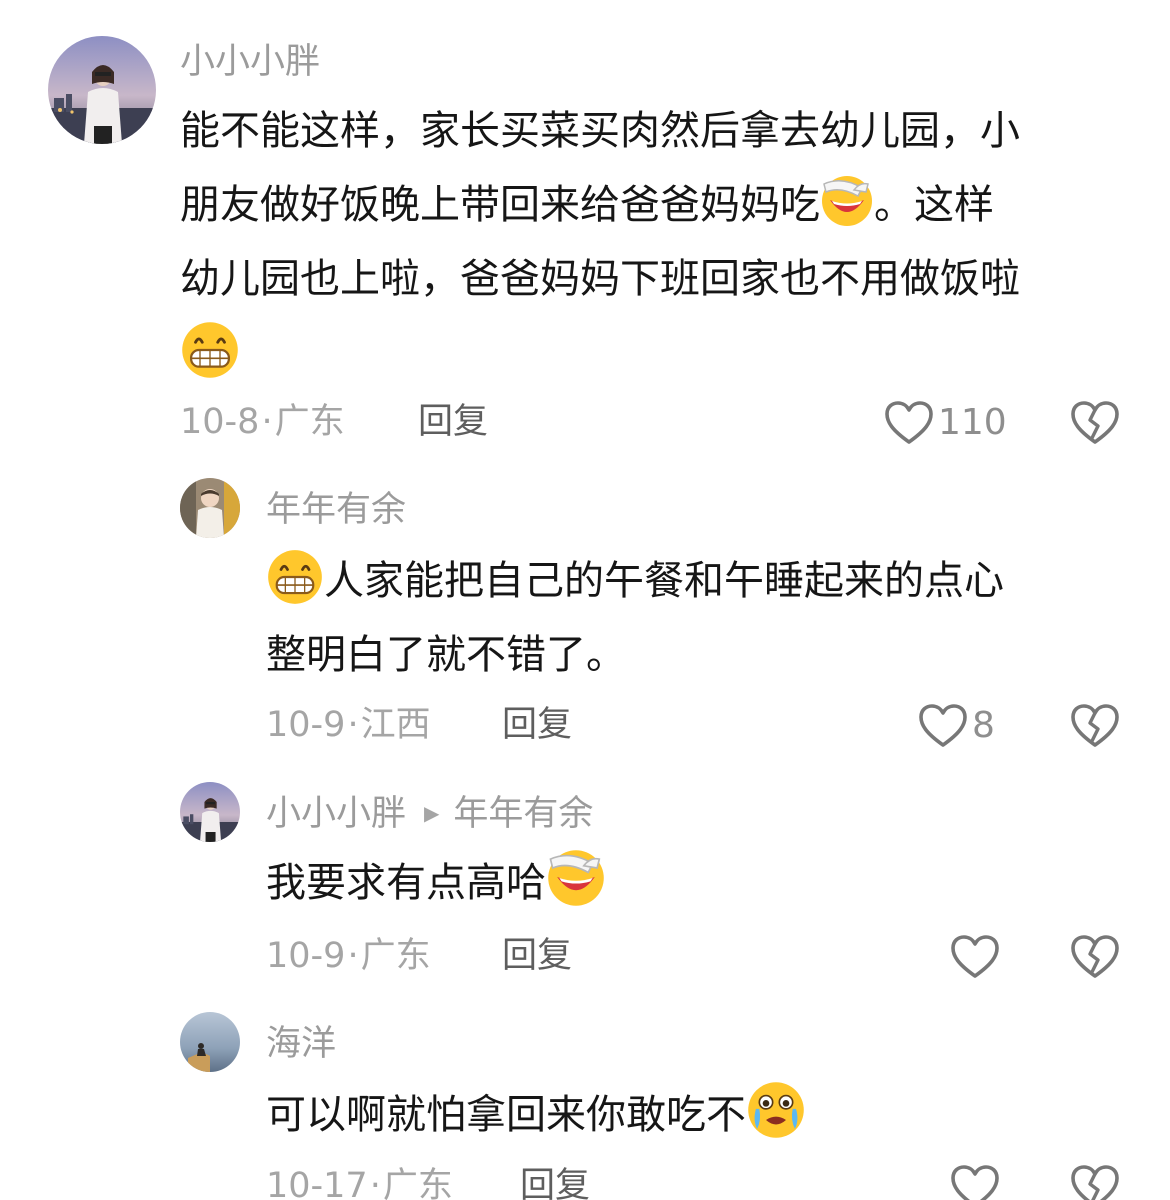 The image size is (1170, 1200). I want to click on comment-meta: 10-9·江西, so click(348, 725).